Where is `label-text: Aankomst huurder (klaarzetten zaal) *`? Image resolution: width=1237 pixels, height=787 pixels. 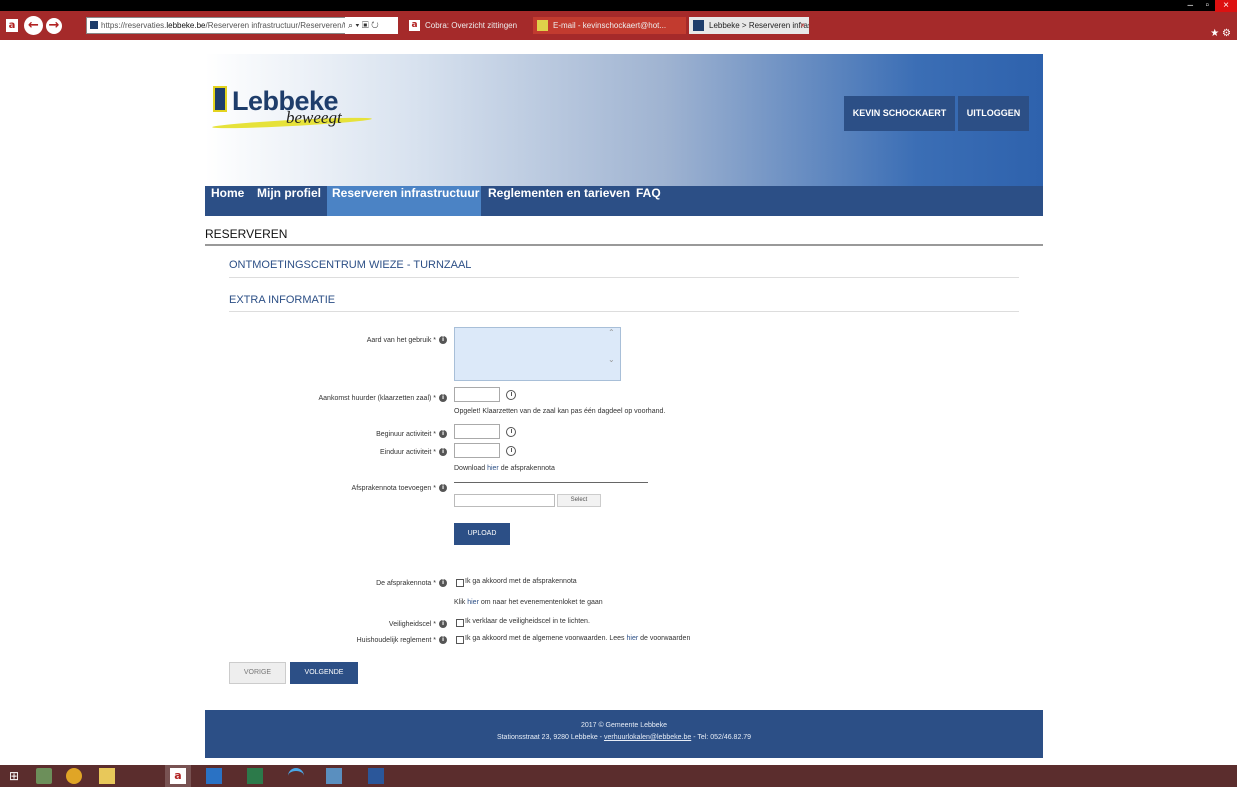
label-text: Aankomst huurder (klaarzetten zaal) * is located at coordinates (377, 398).